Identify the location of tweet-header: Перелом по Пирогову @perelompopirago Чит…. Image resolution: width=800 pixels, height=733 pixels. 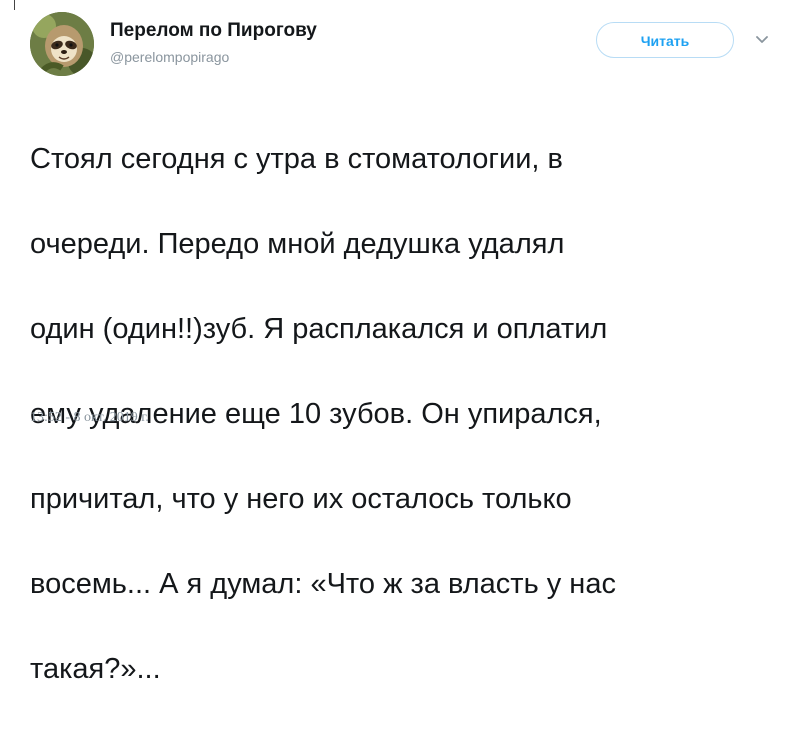
(405, 47).